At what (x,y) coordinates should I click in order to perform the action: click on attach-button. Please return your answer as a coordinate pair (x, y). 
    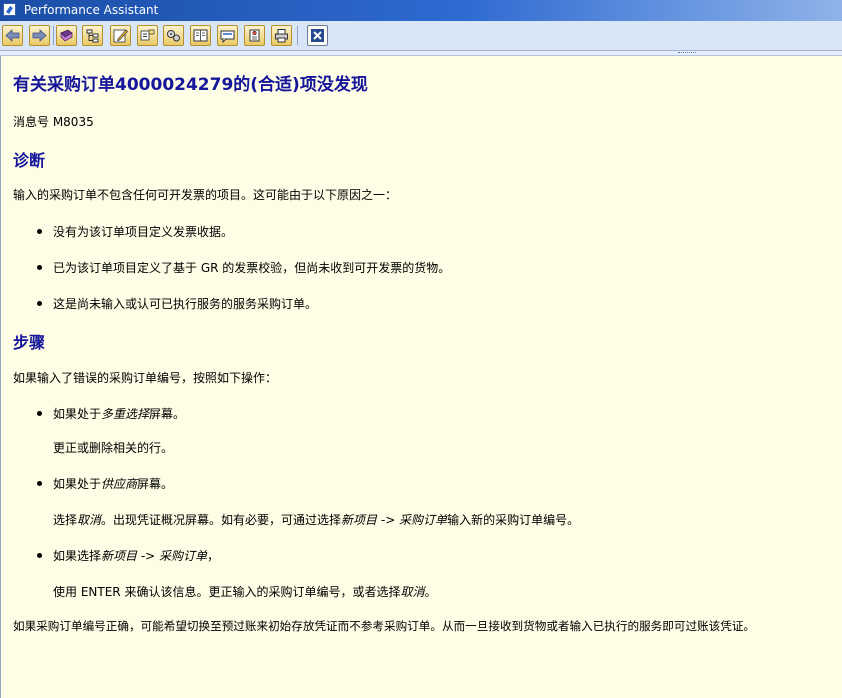
    Looking at the image, I should click on (254, 35).